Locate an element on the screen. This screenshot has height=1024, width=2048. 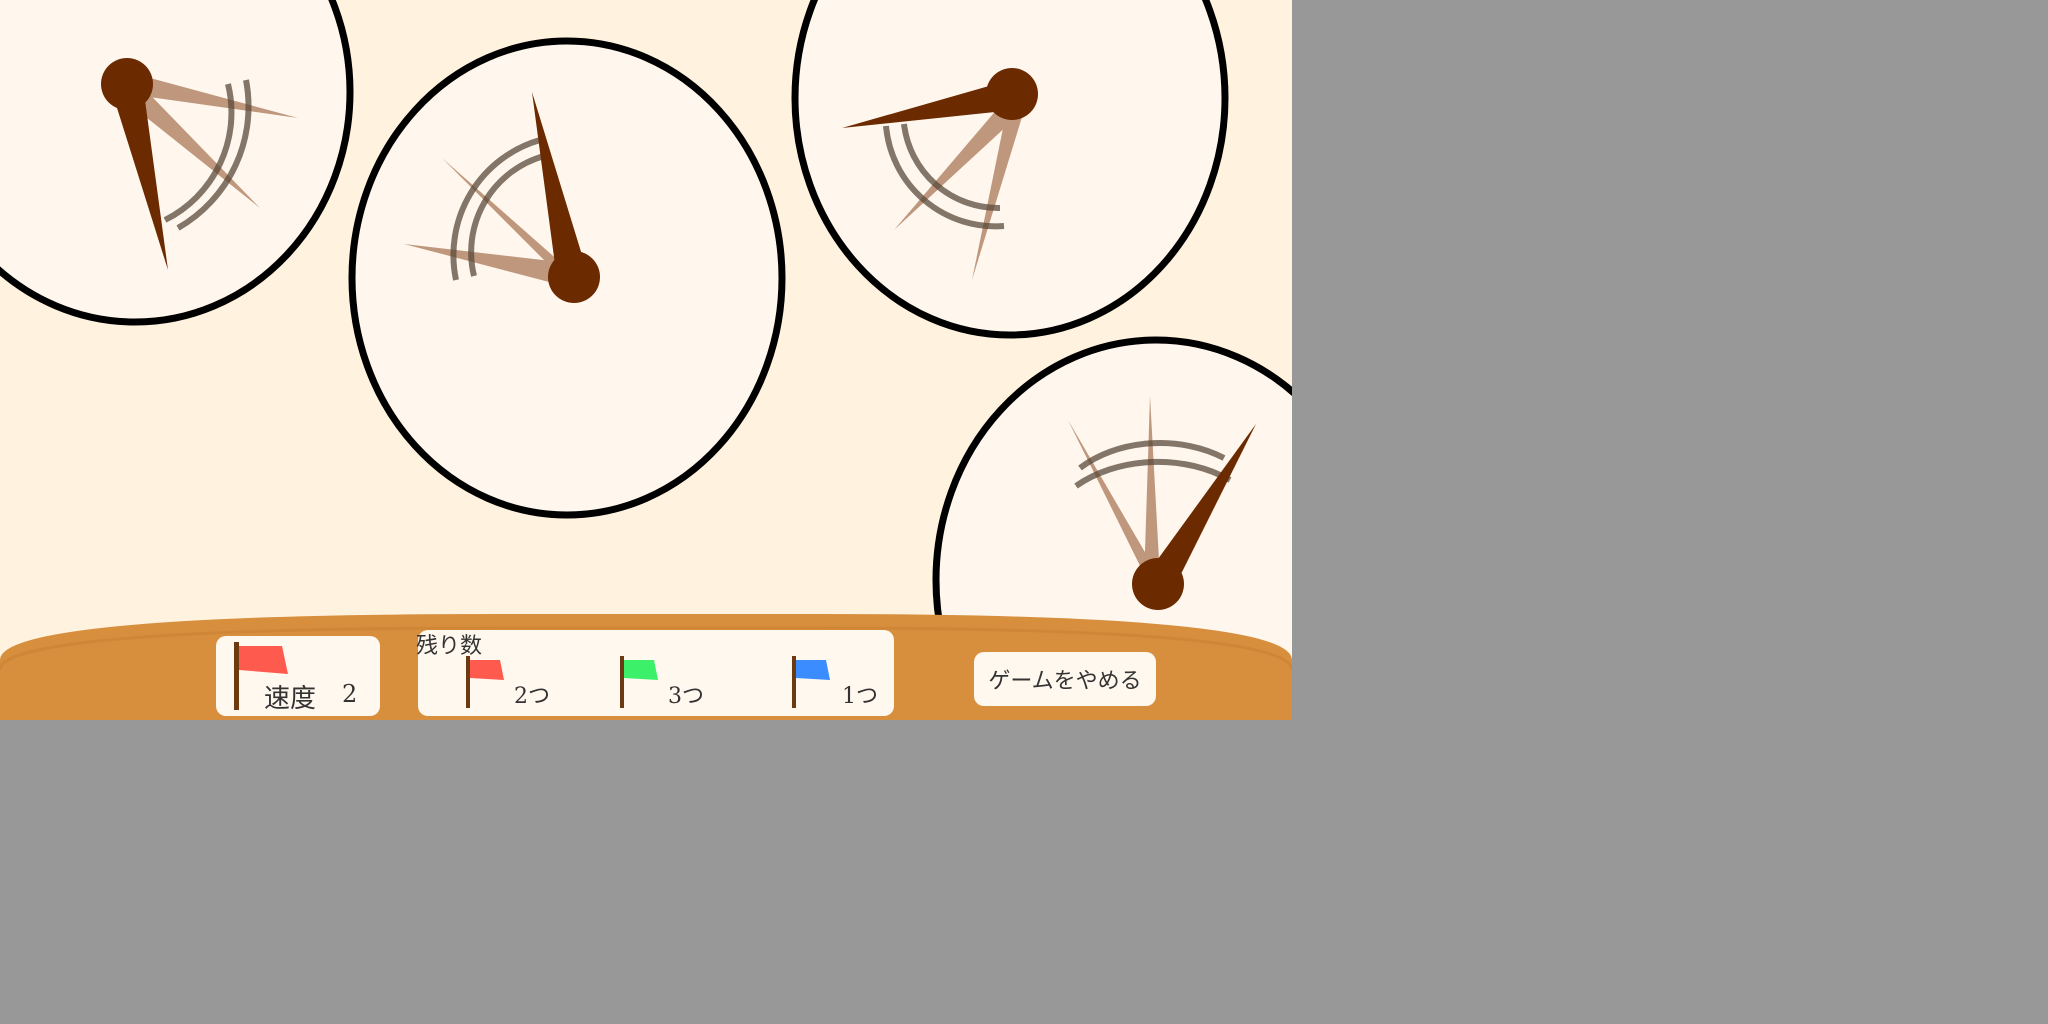
speed-panel: 速度 2 is located at coordinates (298, 676).